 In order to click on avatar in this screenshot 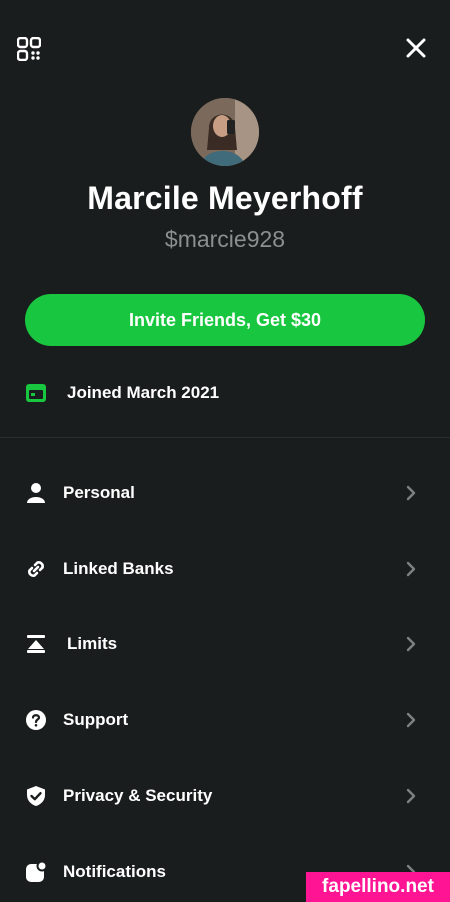, I will do `click(225, 132)`.